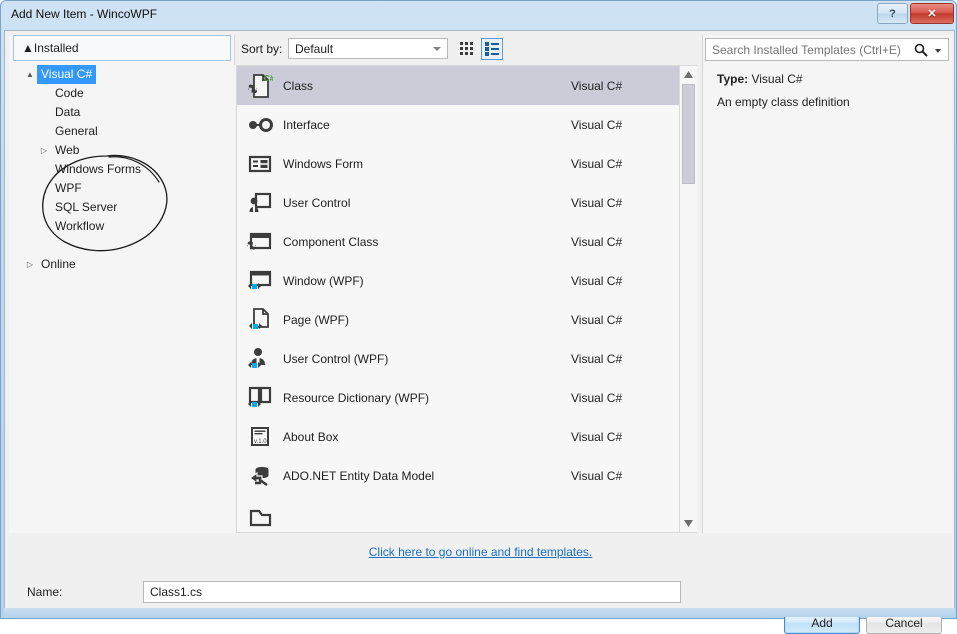 This screenshot has height=634, width=957. Describe the element at coordinates (932, 13) in the screenshot. I see `close-button: ✕` at that location.